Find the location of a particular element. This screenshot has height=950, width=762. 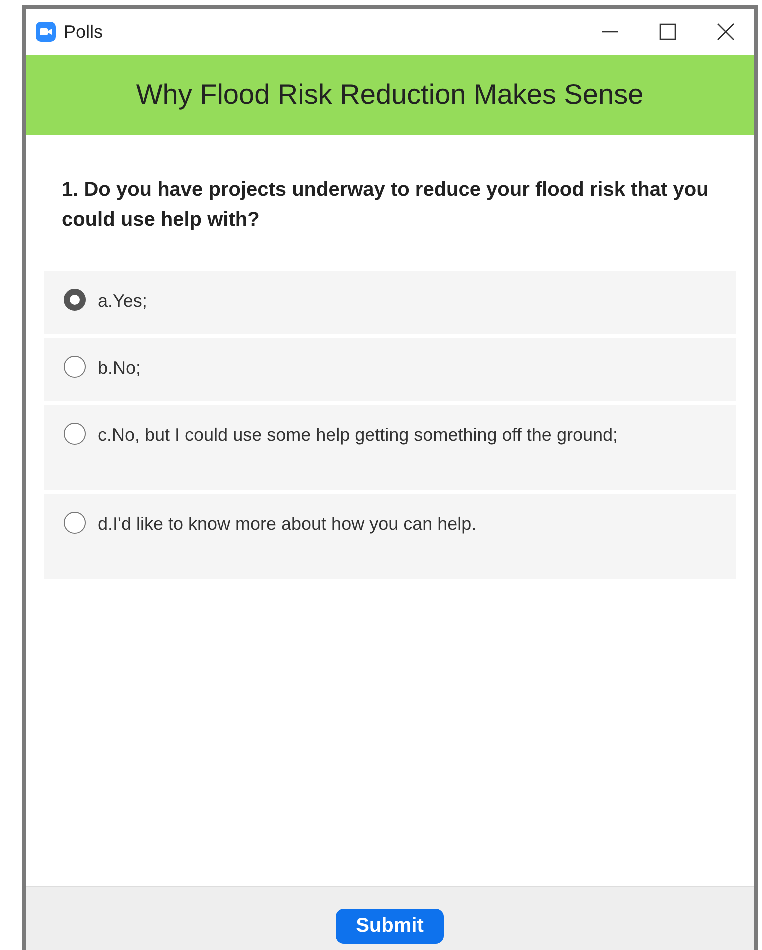

option-label: a.Yes; is located at coordinates (123, 301).